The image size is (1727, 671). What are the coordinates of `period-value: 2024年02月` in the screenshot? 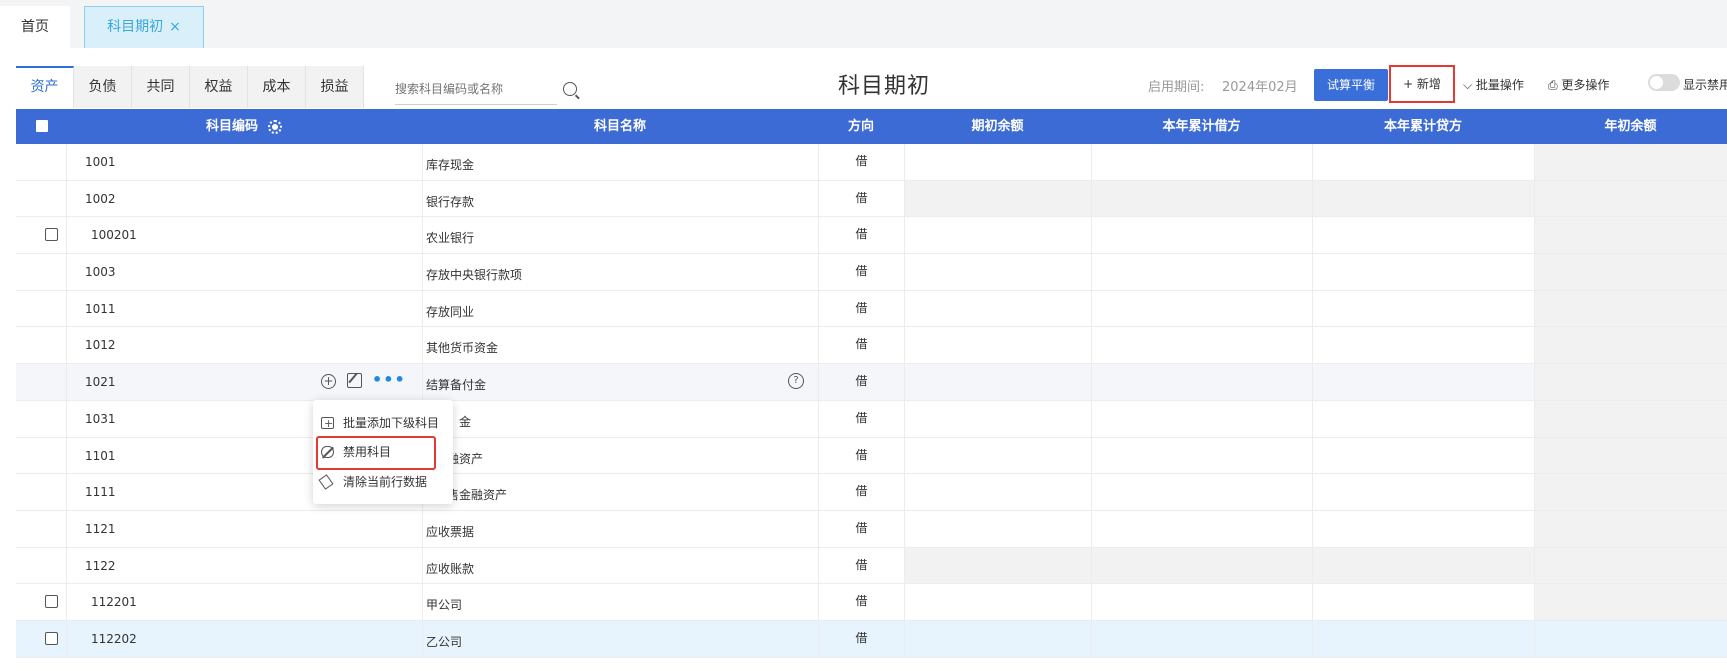 It's located at (1260, 87).